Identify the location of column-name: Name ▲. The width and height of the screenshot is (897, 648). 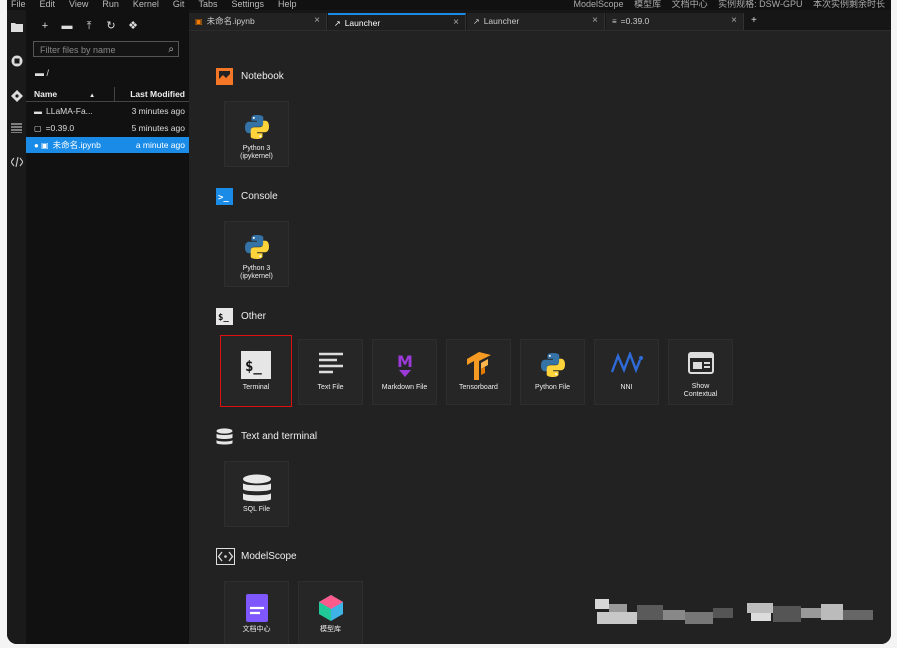
(64, 94).